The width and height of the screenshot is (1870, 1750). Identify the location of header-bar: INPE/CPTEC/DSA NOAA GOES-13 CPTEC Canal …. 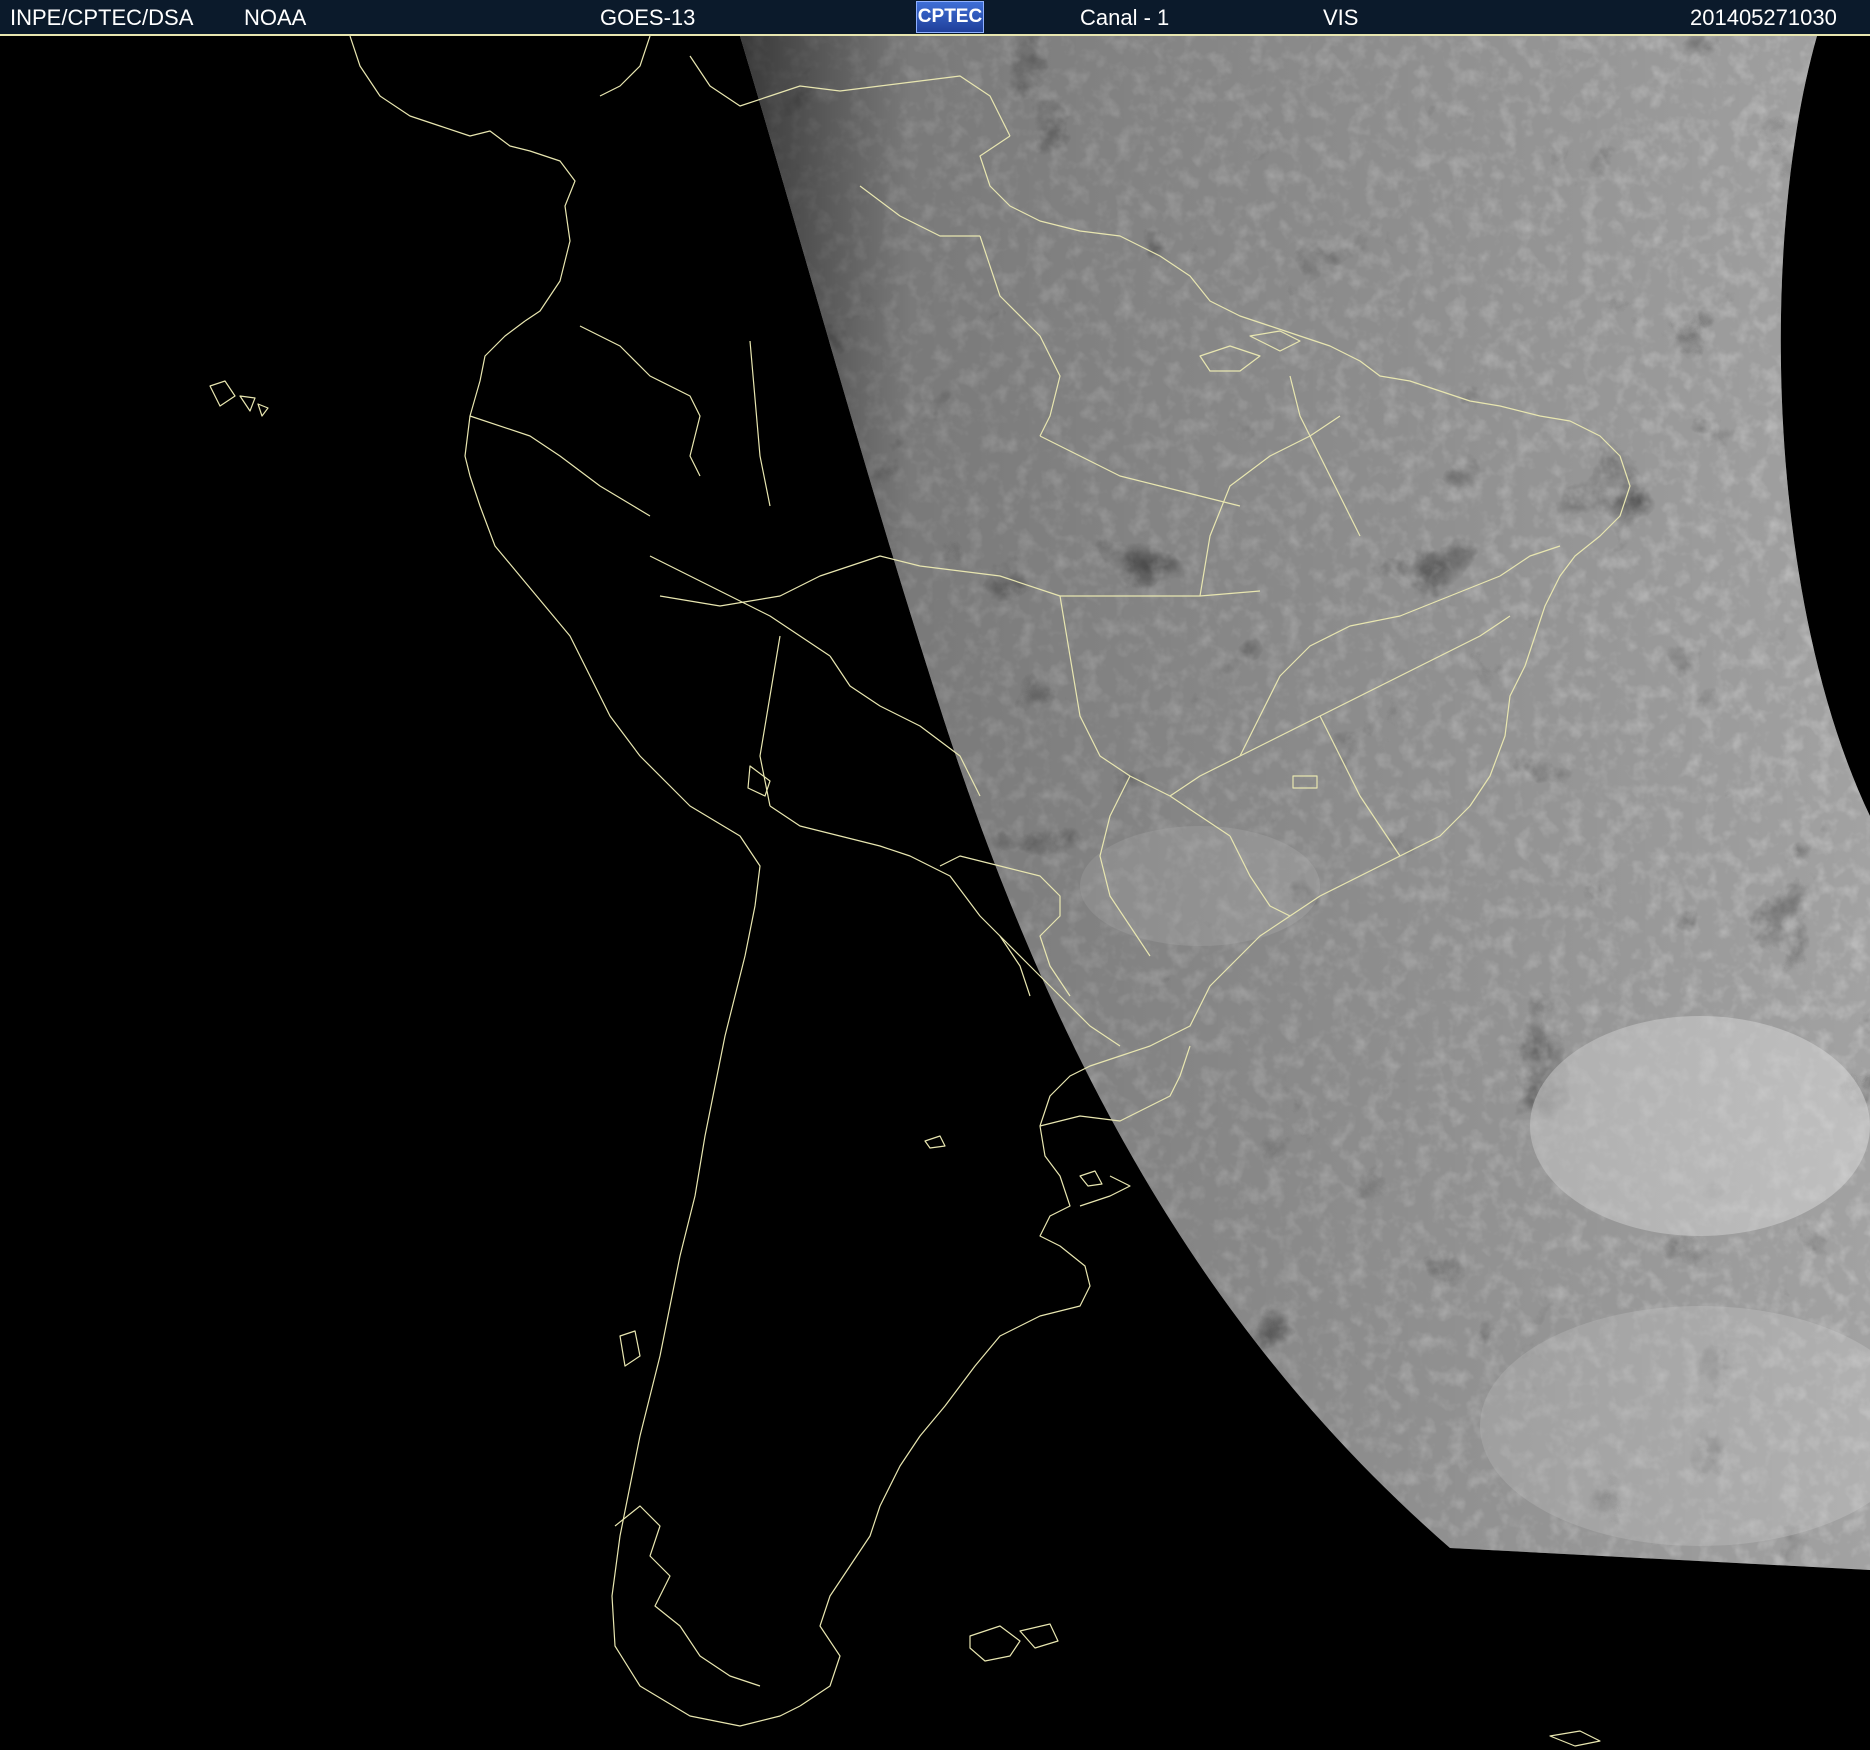
(935, 18).